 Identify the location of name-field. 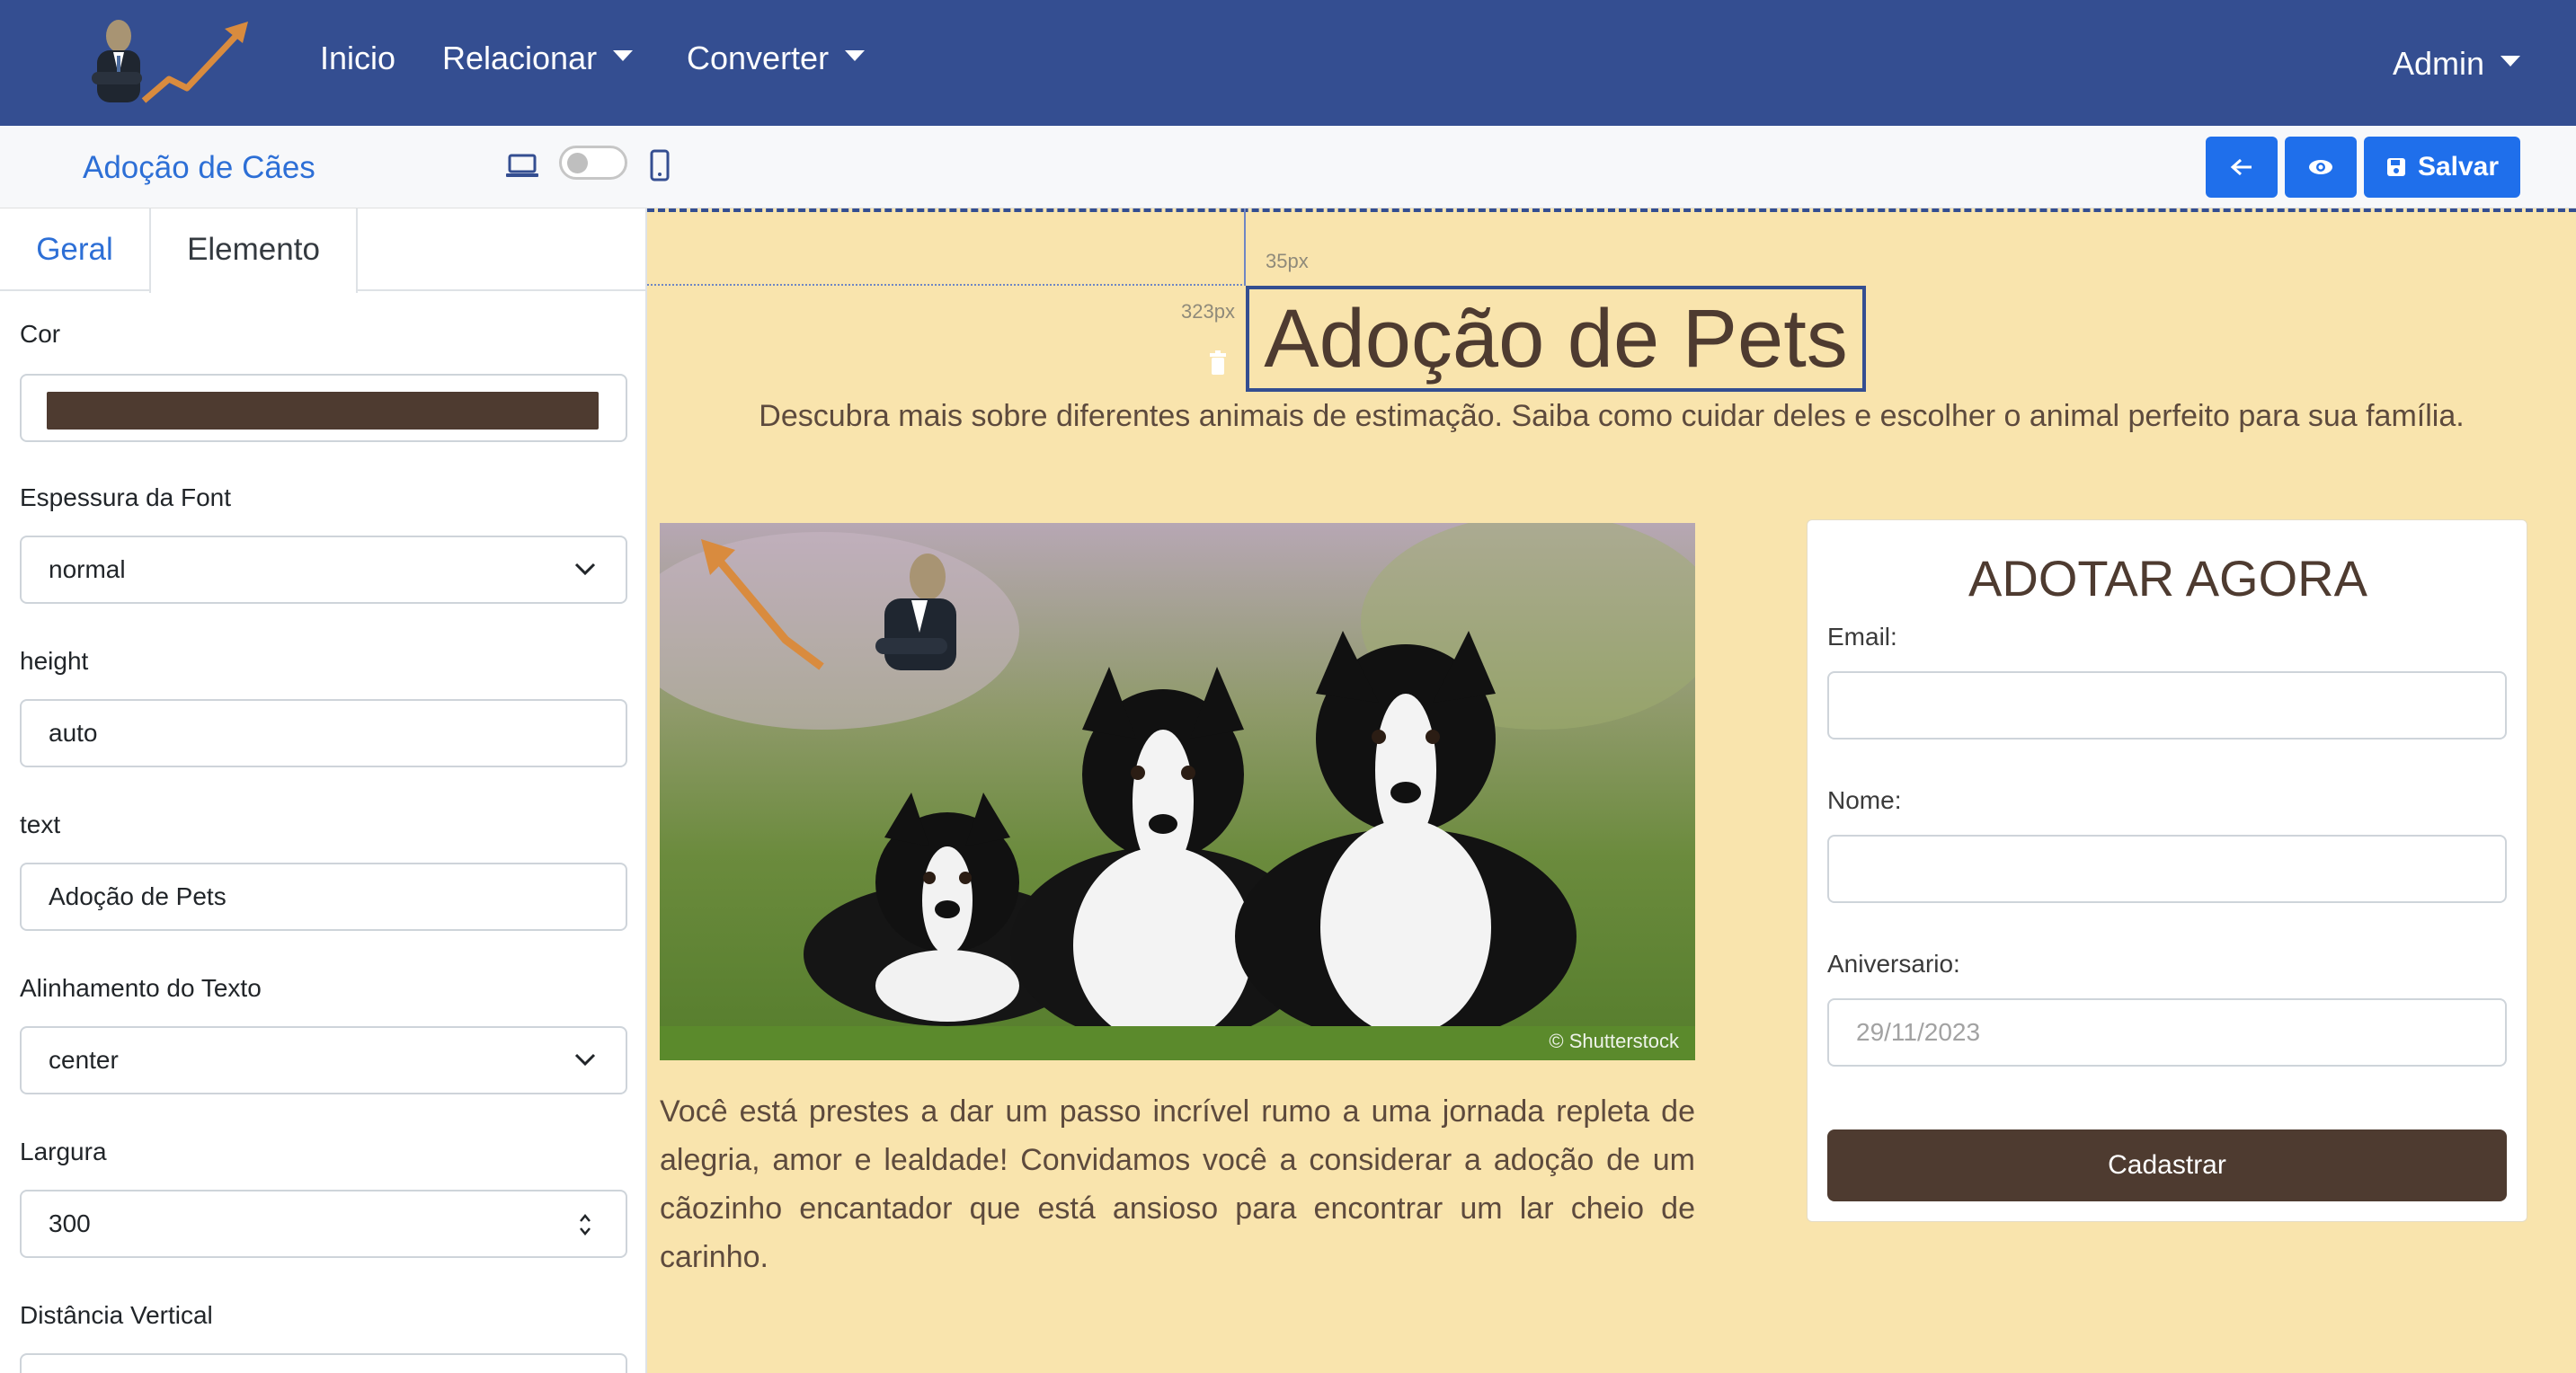
(2167, 869).